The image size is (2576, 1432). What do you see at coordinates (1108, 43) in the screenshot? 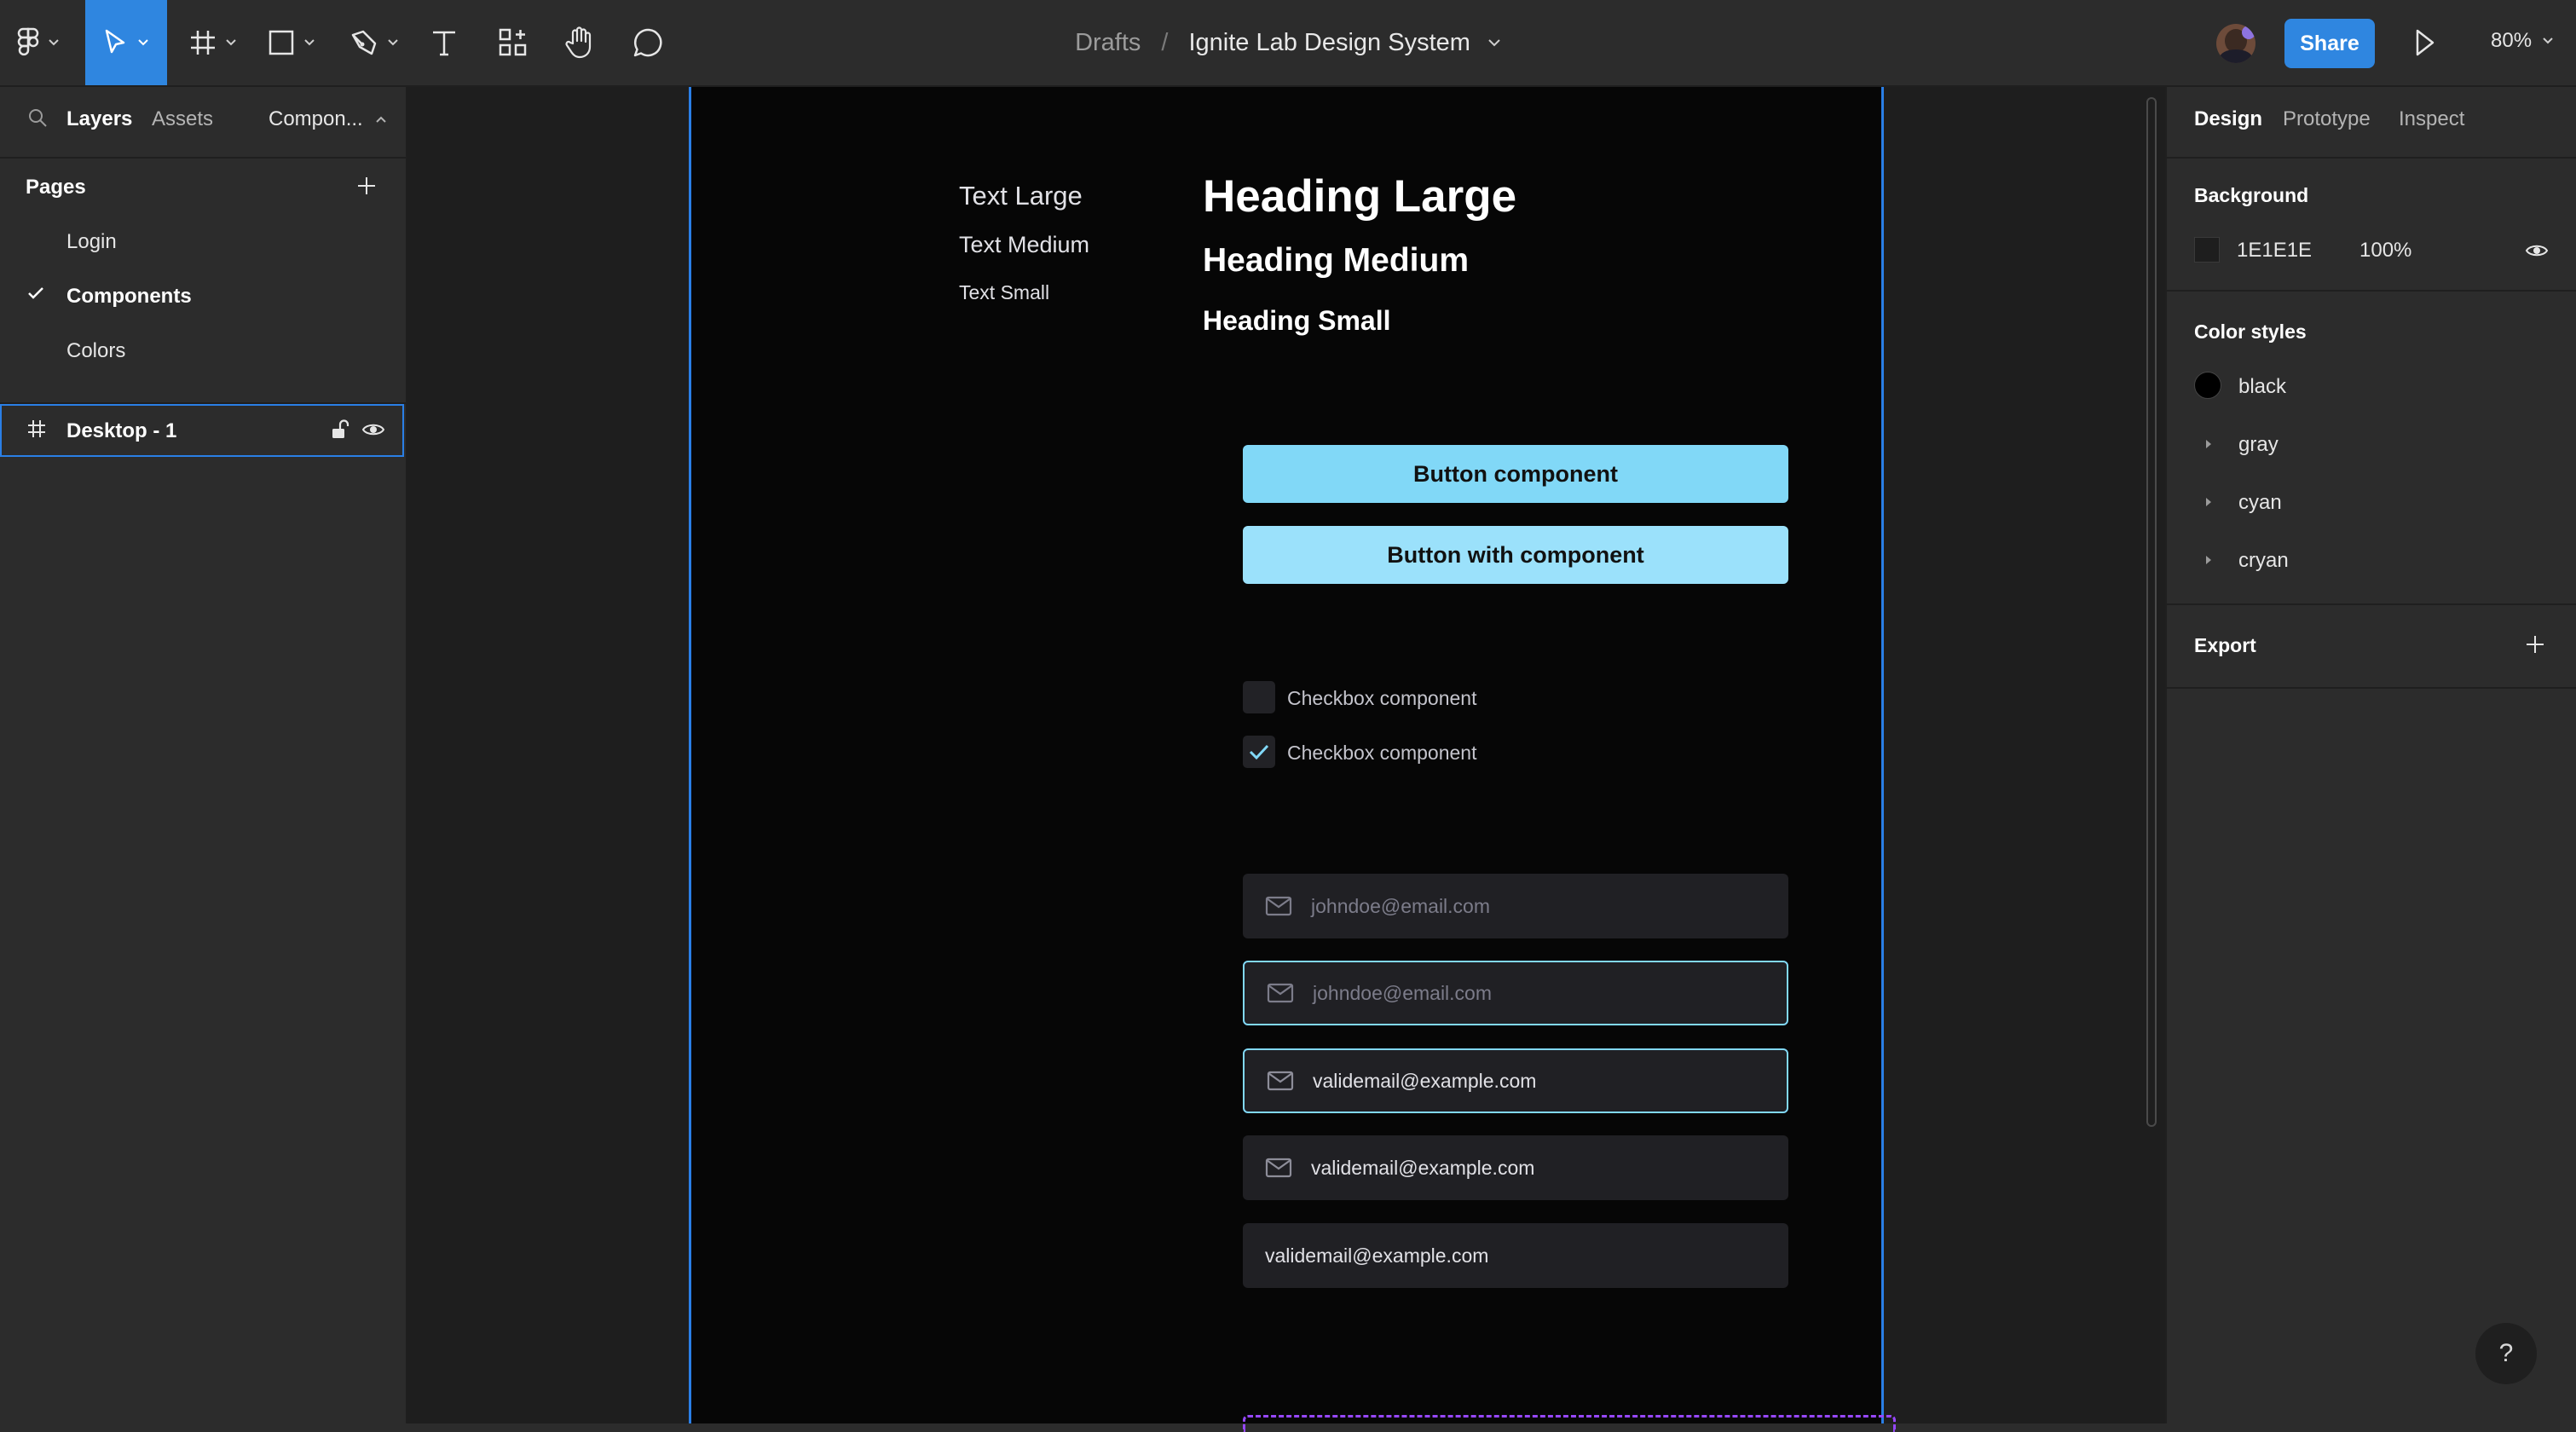
I see `breadcrumb-drafts: Drafts` at bounding box center [1108, 43].